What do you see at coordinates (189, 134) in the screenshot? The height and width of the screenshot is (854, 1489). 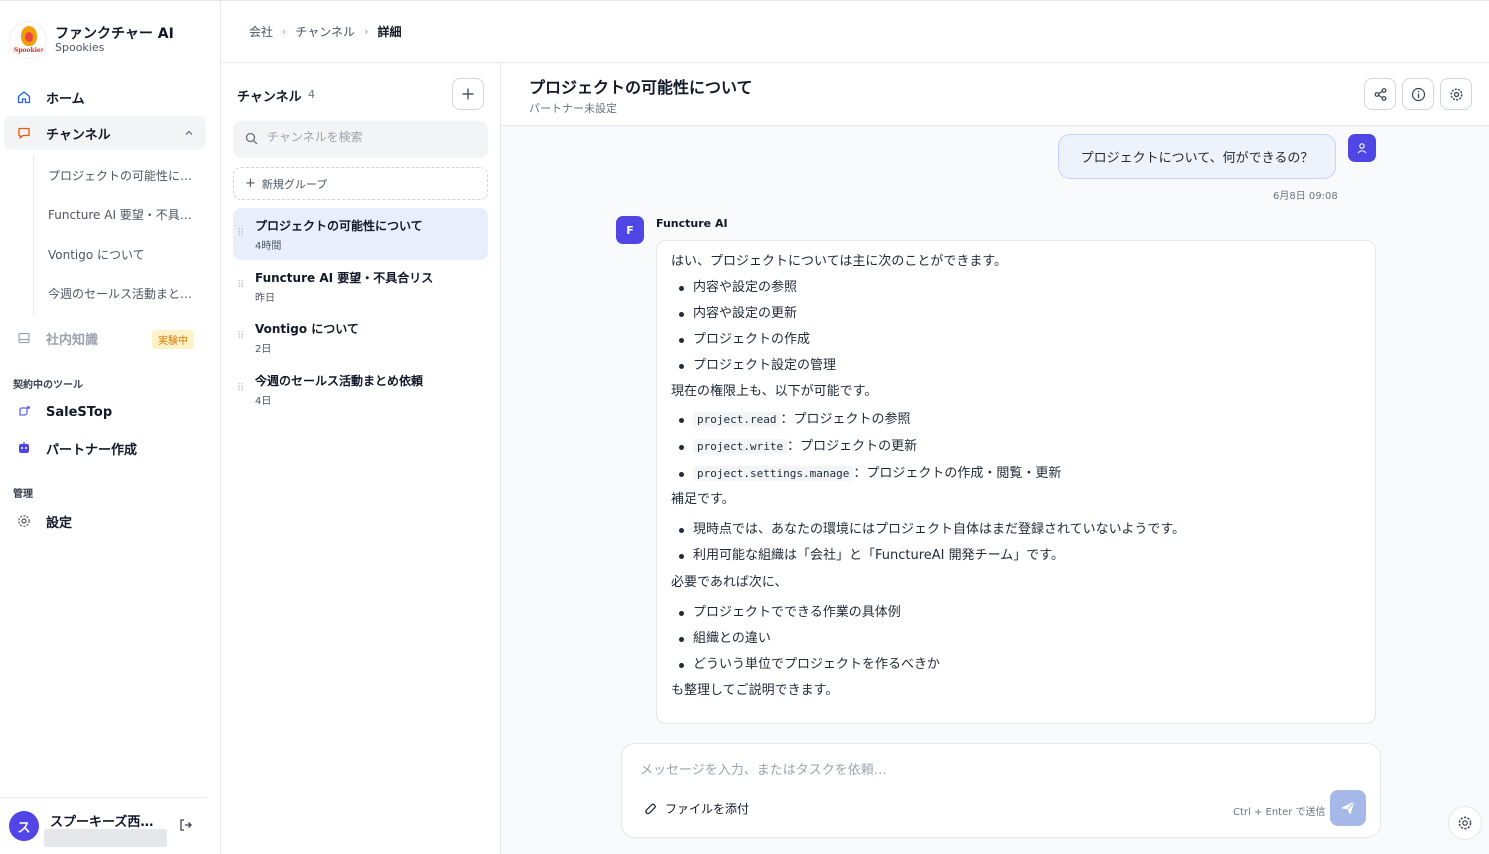 I see `chevron-up-icon` at bounding box center [189, 134].